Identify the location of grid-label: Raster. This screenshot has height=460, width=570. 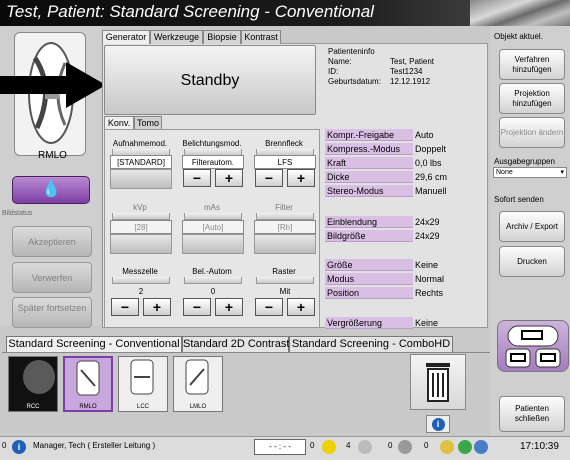
(284, 271).